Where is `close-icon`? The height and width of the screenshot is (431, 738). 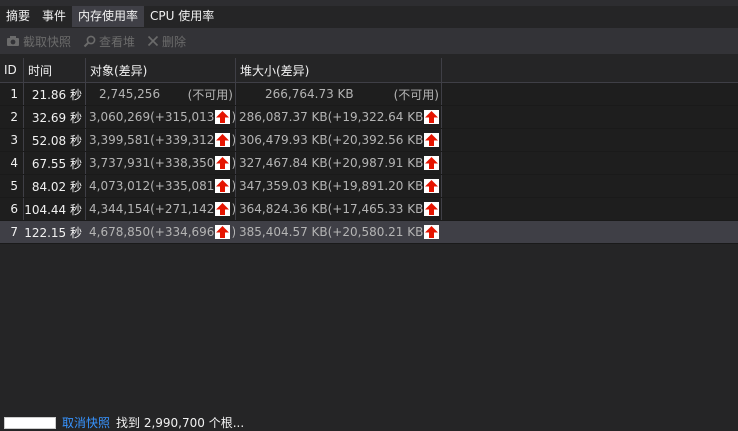
close-icon is located at coordinates (153, 41).